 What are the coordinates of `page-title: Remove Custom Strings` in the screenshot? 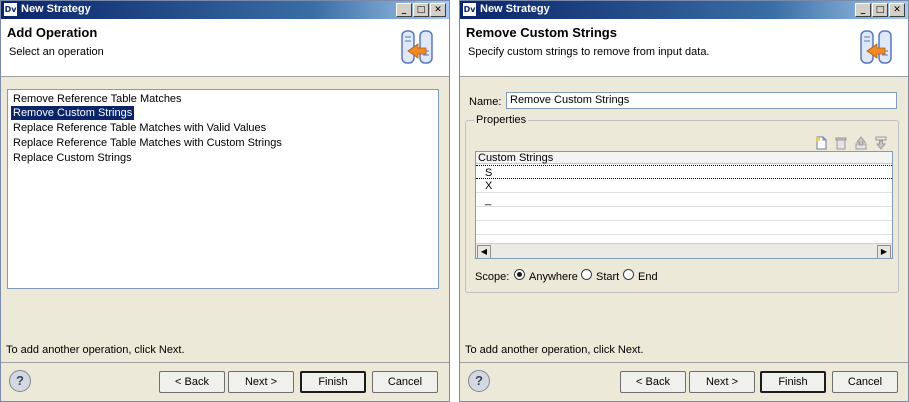 It's located at (541, 32).